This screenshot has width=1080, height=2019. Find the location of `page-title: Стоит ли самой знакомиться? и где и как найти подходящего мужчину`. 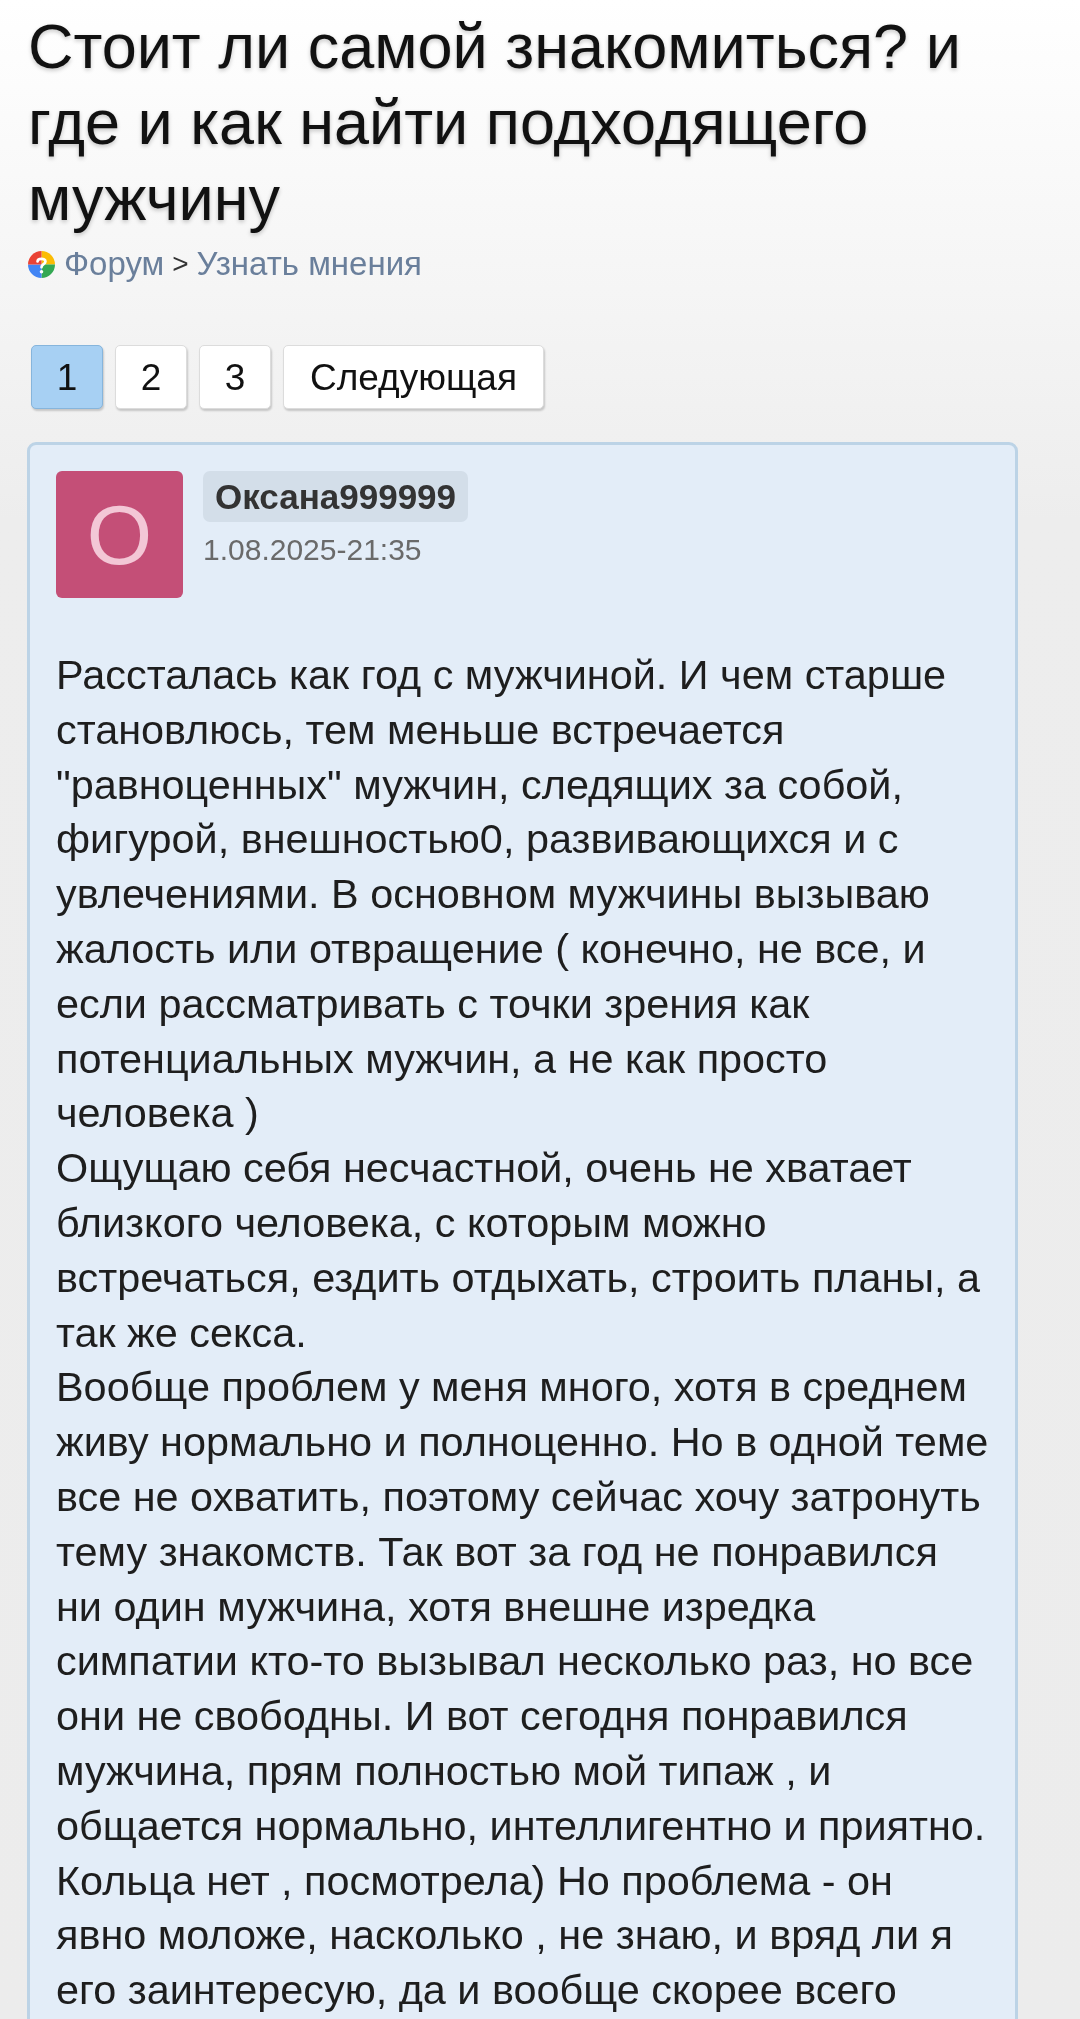

page-title: Стоит ли самой знакомиться? и где и как найти подходящего мужчину is located at coordinates (495, 122).